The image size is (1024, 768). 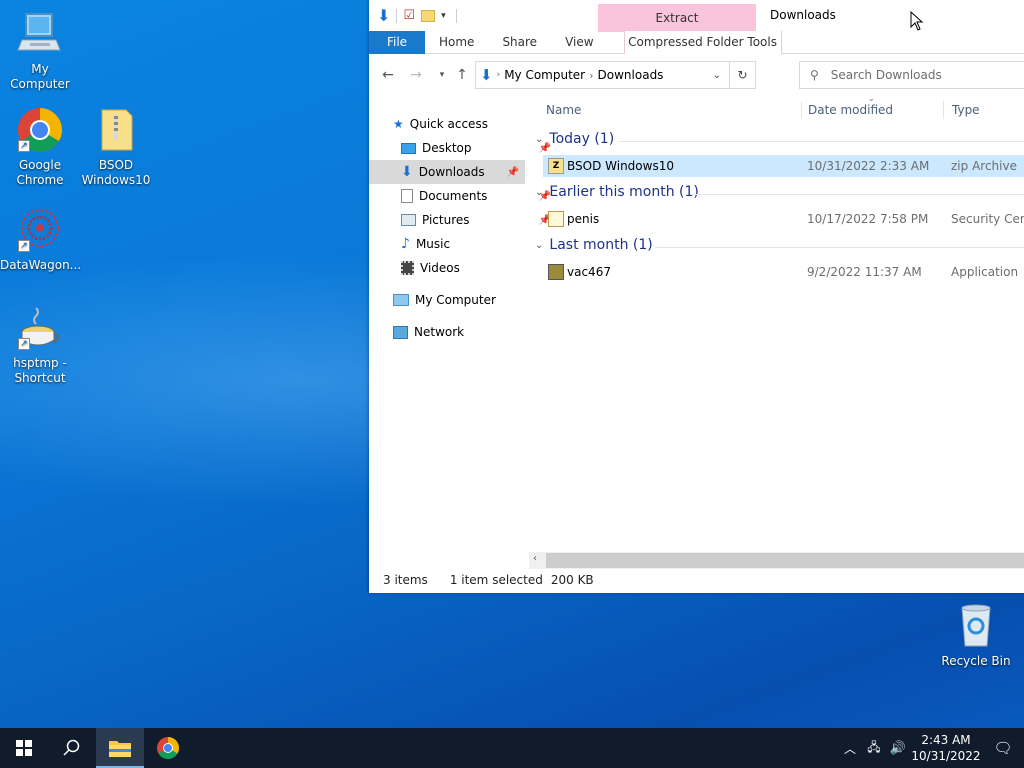 I want to click on notification-center-icon: 🗨, so click(x=1003, y=748).